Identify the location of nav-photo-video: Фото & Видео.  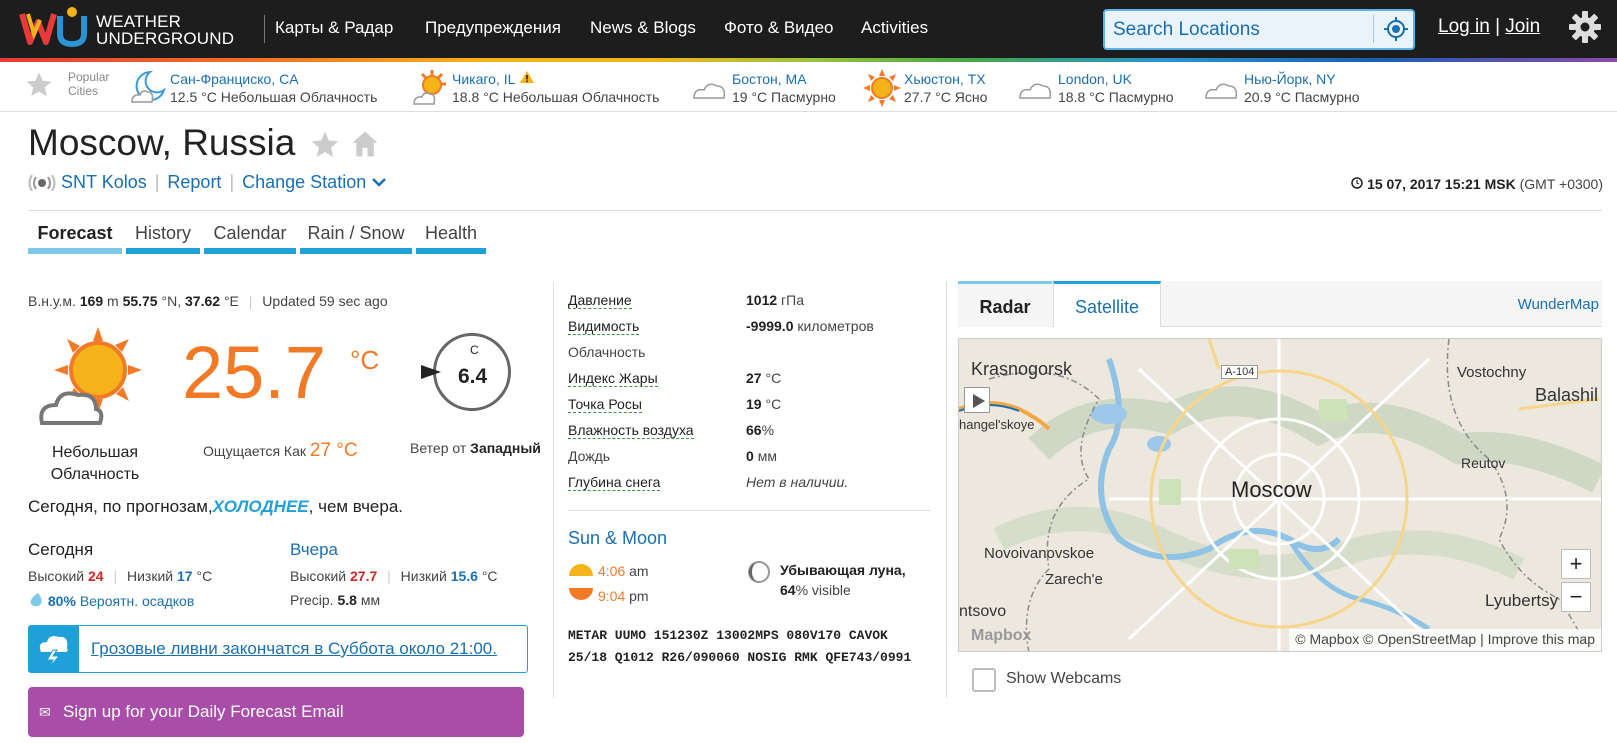
(779, 28).